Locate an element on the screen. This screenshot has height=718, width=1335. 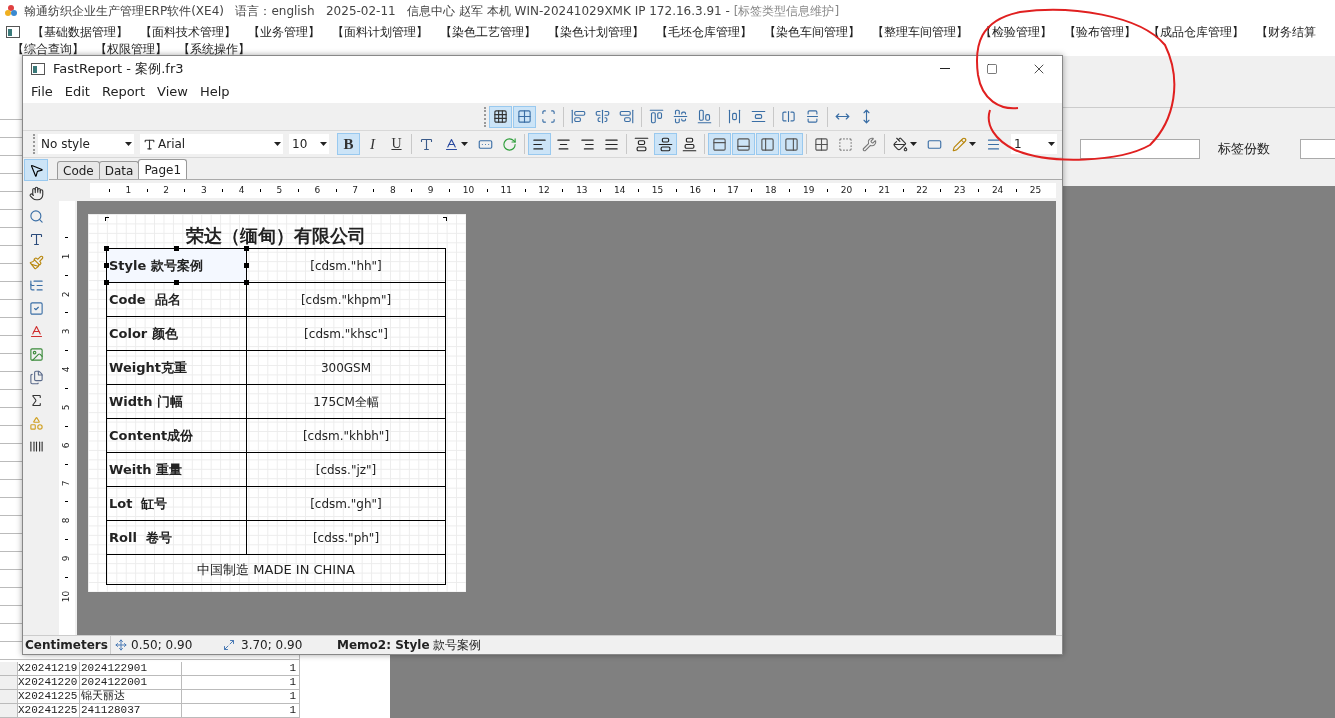
toolbar-button: U is located at coordinates (396, 144).